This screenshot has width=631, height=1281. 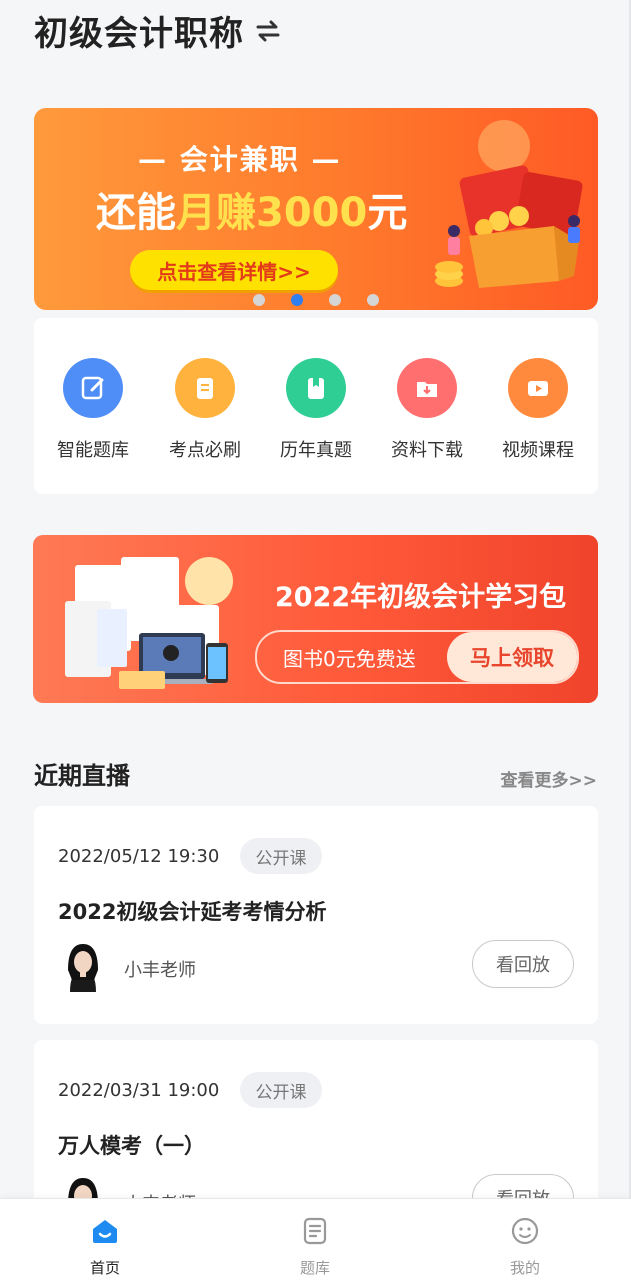 What do you see at coordinates (549, 778) in the screenshot?
I see `view-more-link: 查看更多>>` at bounding box center [549, 778].